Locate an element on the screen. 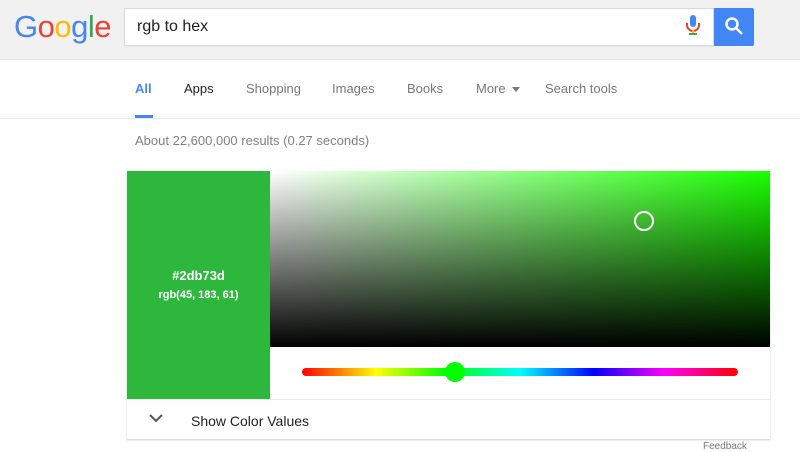 The height and width of the screenshot is (452, 800). caret-down-icon is located at coordinates (516, 90).